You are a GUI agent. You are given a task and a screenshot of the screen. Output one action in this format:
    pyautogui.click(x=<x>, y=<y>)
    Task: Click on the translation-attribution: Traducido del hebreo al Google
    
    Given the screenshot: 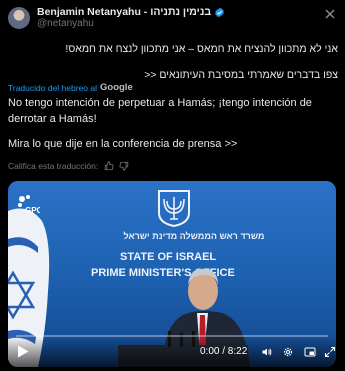 What is the action you would take?
    pyautogui.click(x=70, y=87)
    